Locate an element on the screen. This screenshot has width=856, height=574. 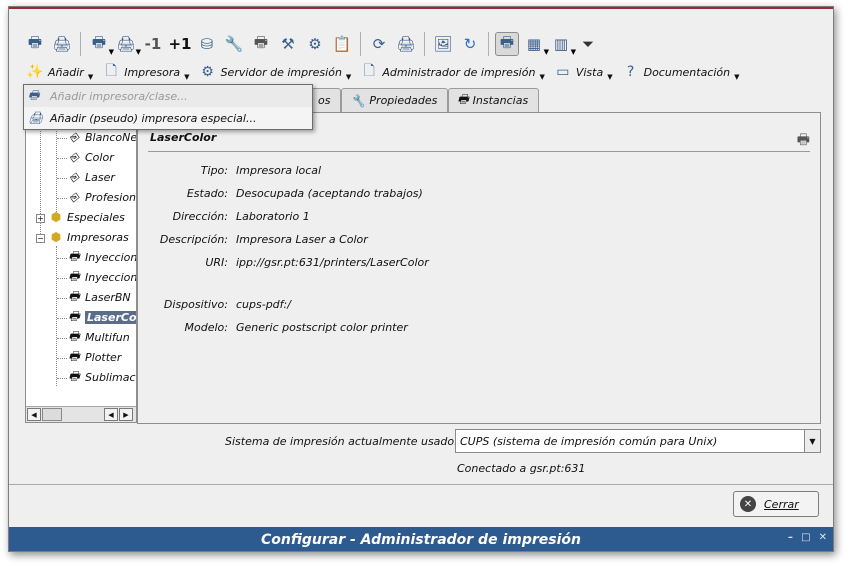
tree-item-label: LaserBN is located at coordinates (108, 297).